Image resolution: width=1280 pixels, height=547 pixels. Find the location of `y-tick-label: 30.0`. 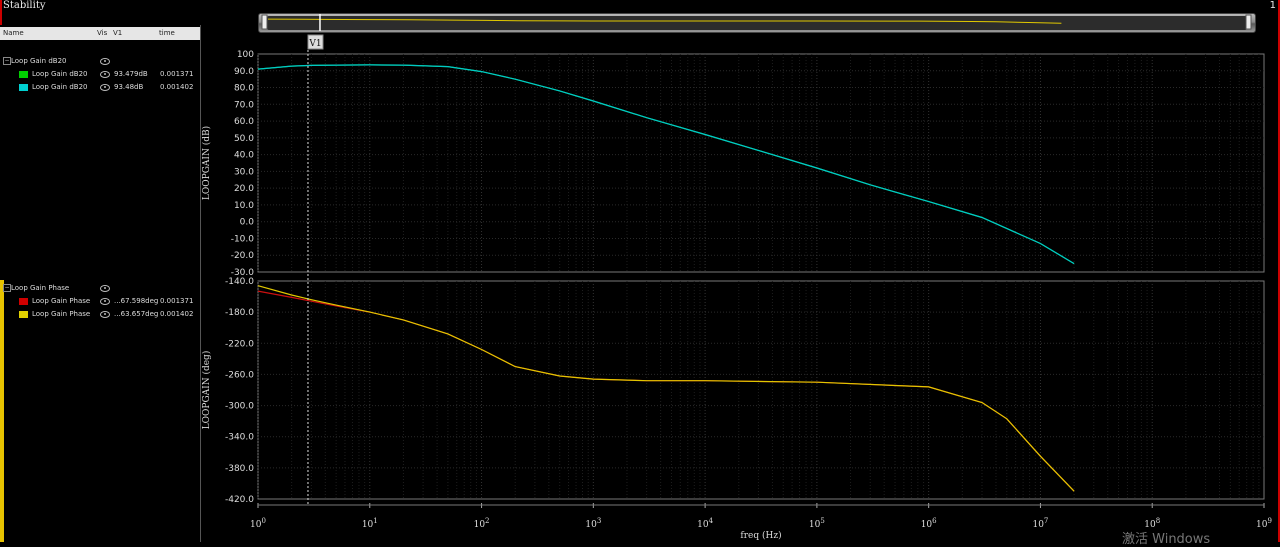

y-tick-label: 30.0 is located at coordinates (244, 172).